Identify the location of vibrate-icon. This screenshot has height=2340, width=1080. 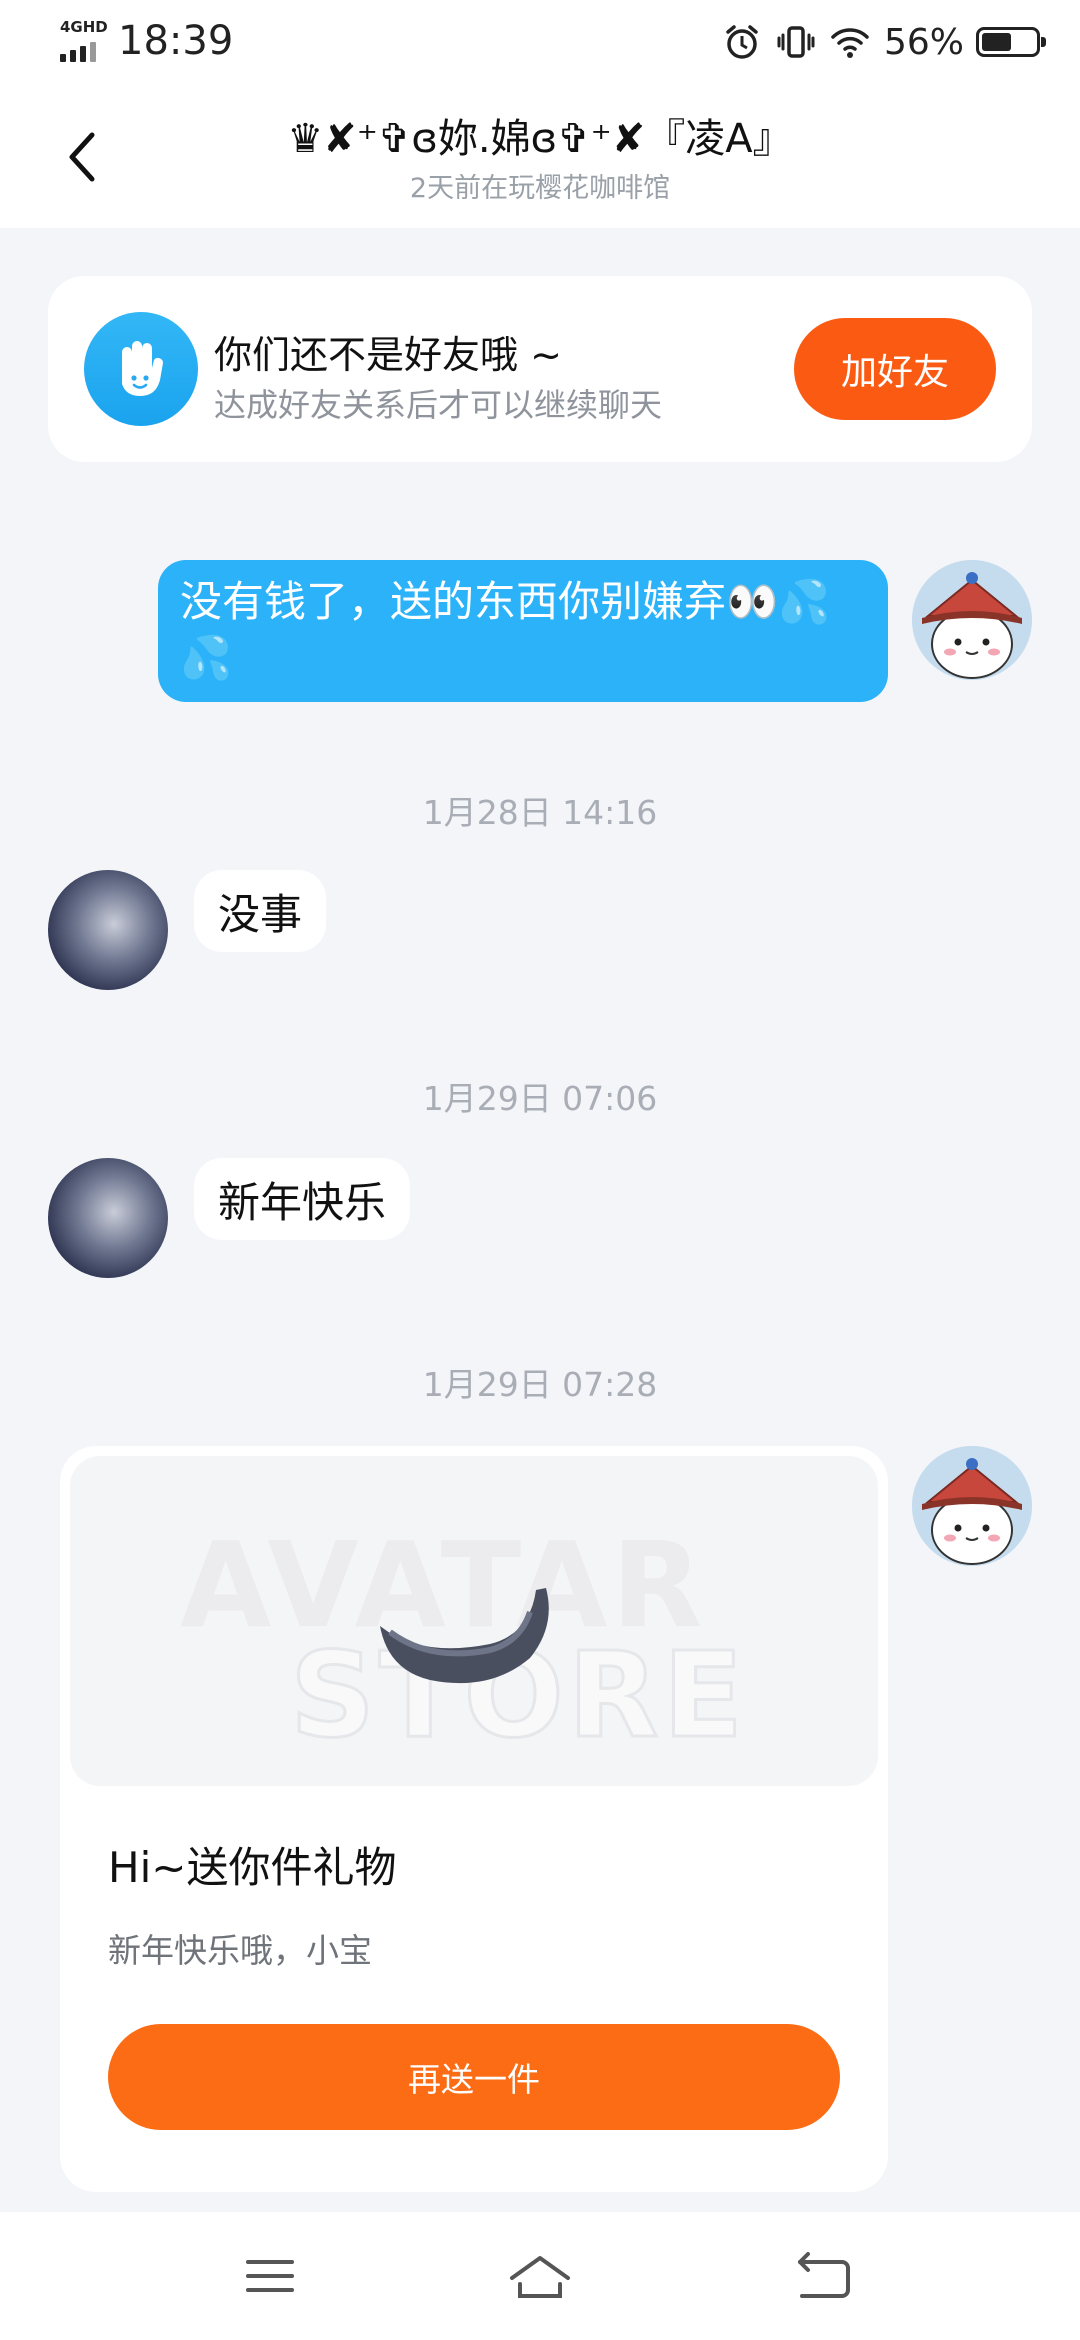
(796, 42).